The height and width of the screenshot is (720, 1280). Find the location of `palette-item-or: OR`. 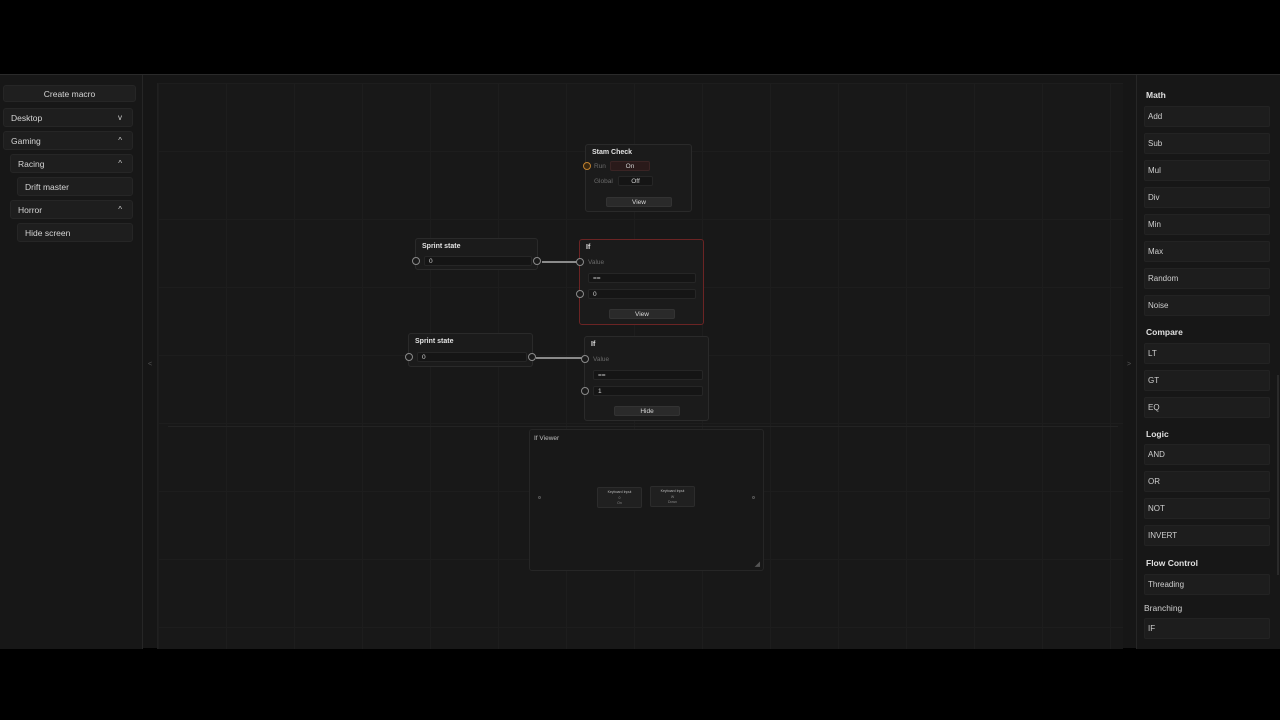

palette-item-or: OR is located at coordinates (1207, 481).